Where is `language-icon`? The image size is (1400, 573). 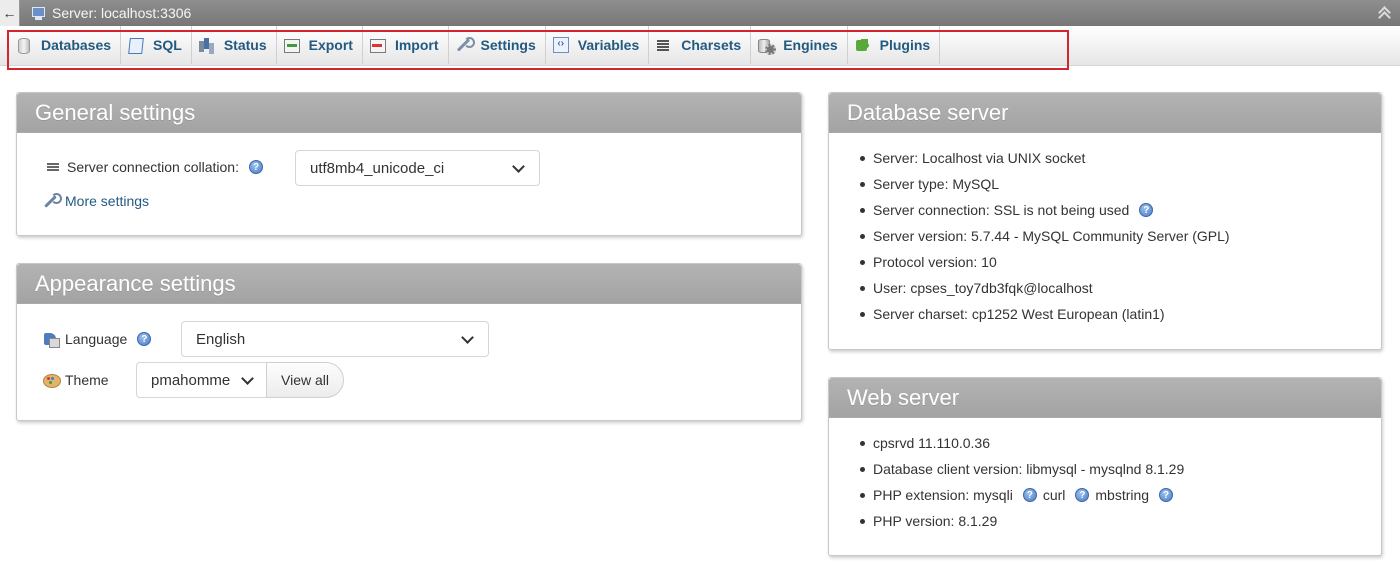 language-icon is located at coordinates (51, 339).